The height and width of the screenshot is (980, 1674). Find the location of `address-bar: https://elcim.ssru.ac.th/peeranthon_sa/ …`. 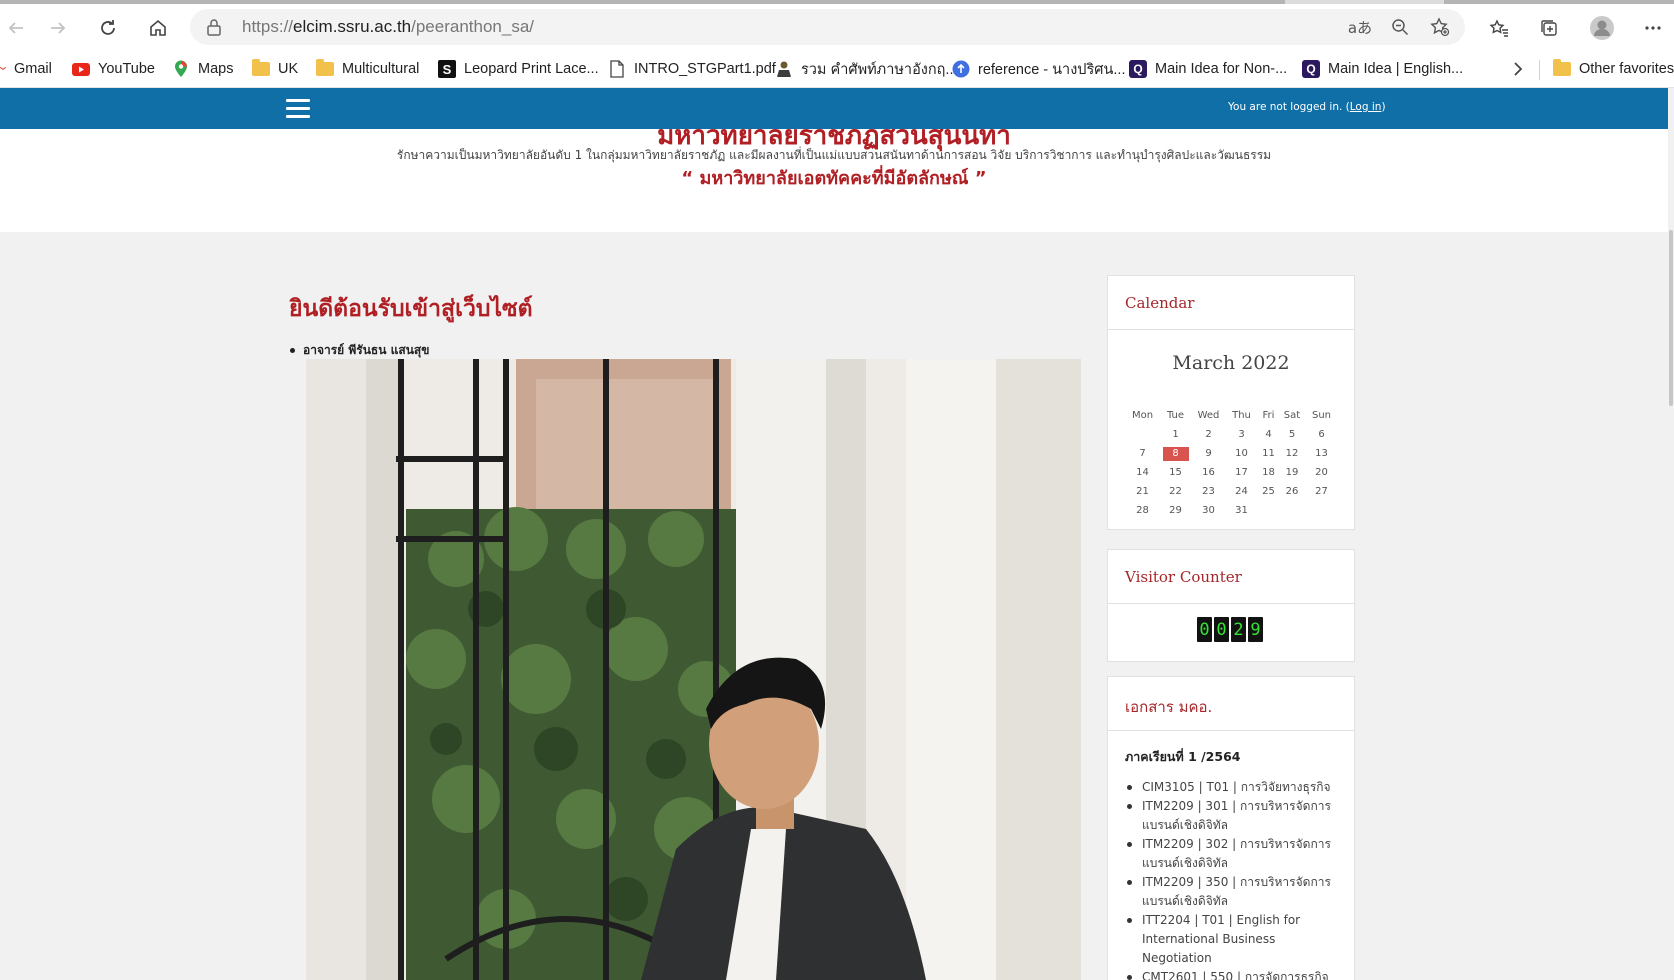

address-bar: https://elcim.ssru.ac.th/peeranthon_sa/ … is located at coordinates (827, 27).